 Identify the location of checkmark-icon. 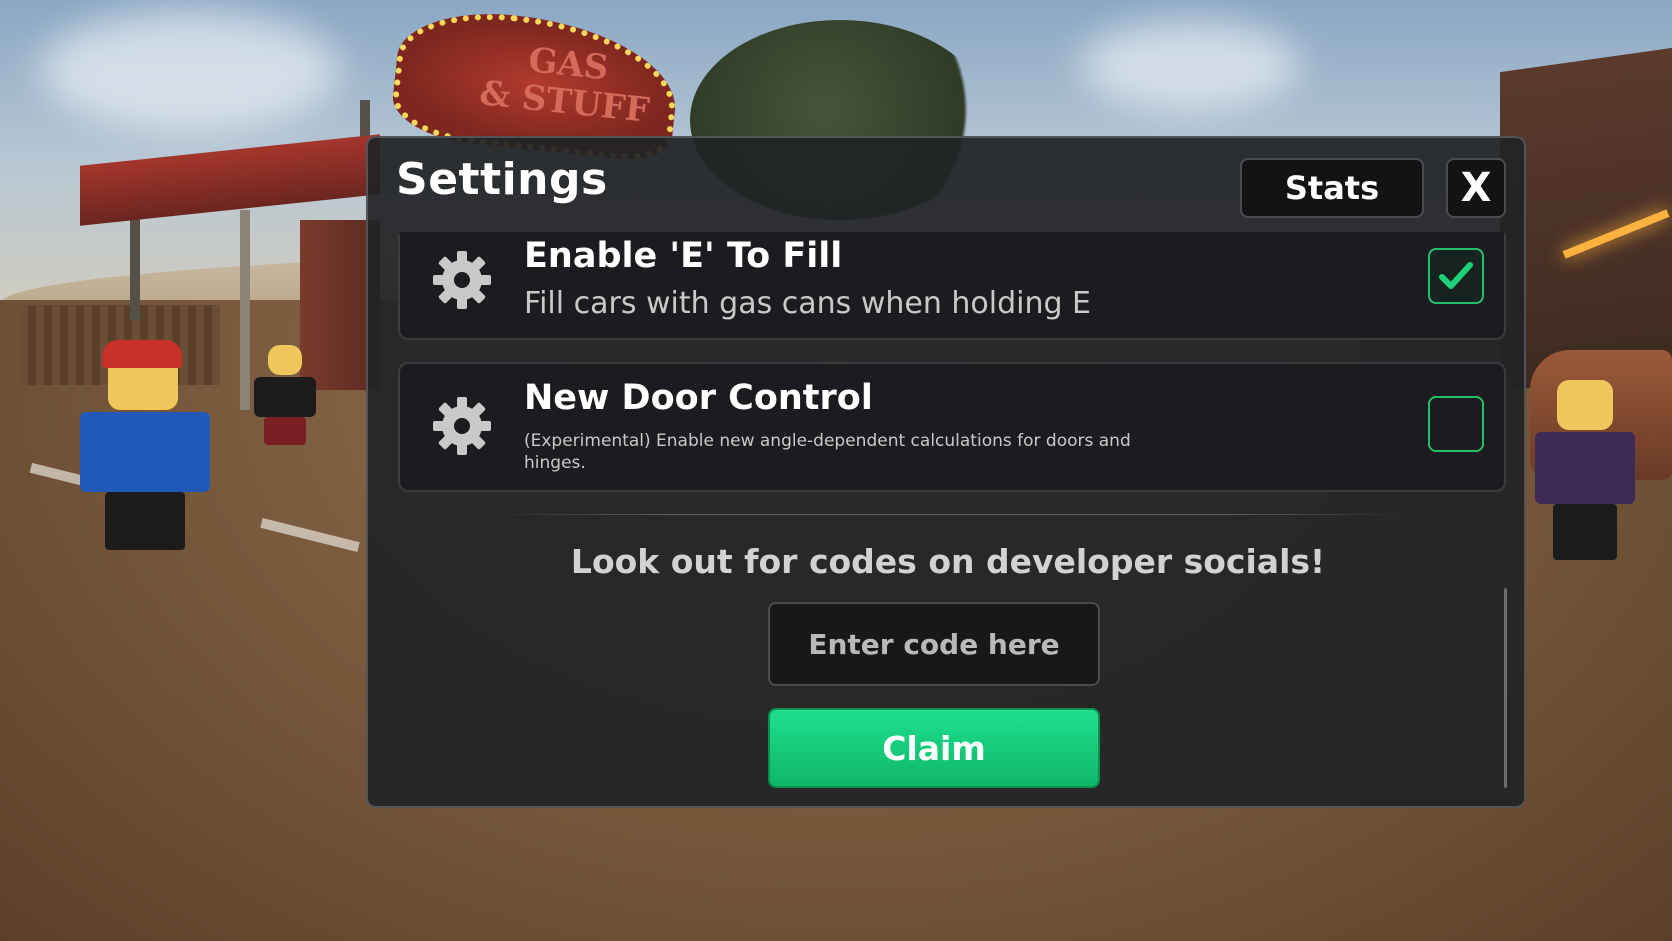
(1456, 275).